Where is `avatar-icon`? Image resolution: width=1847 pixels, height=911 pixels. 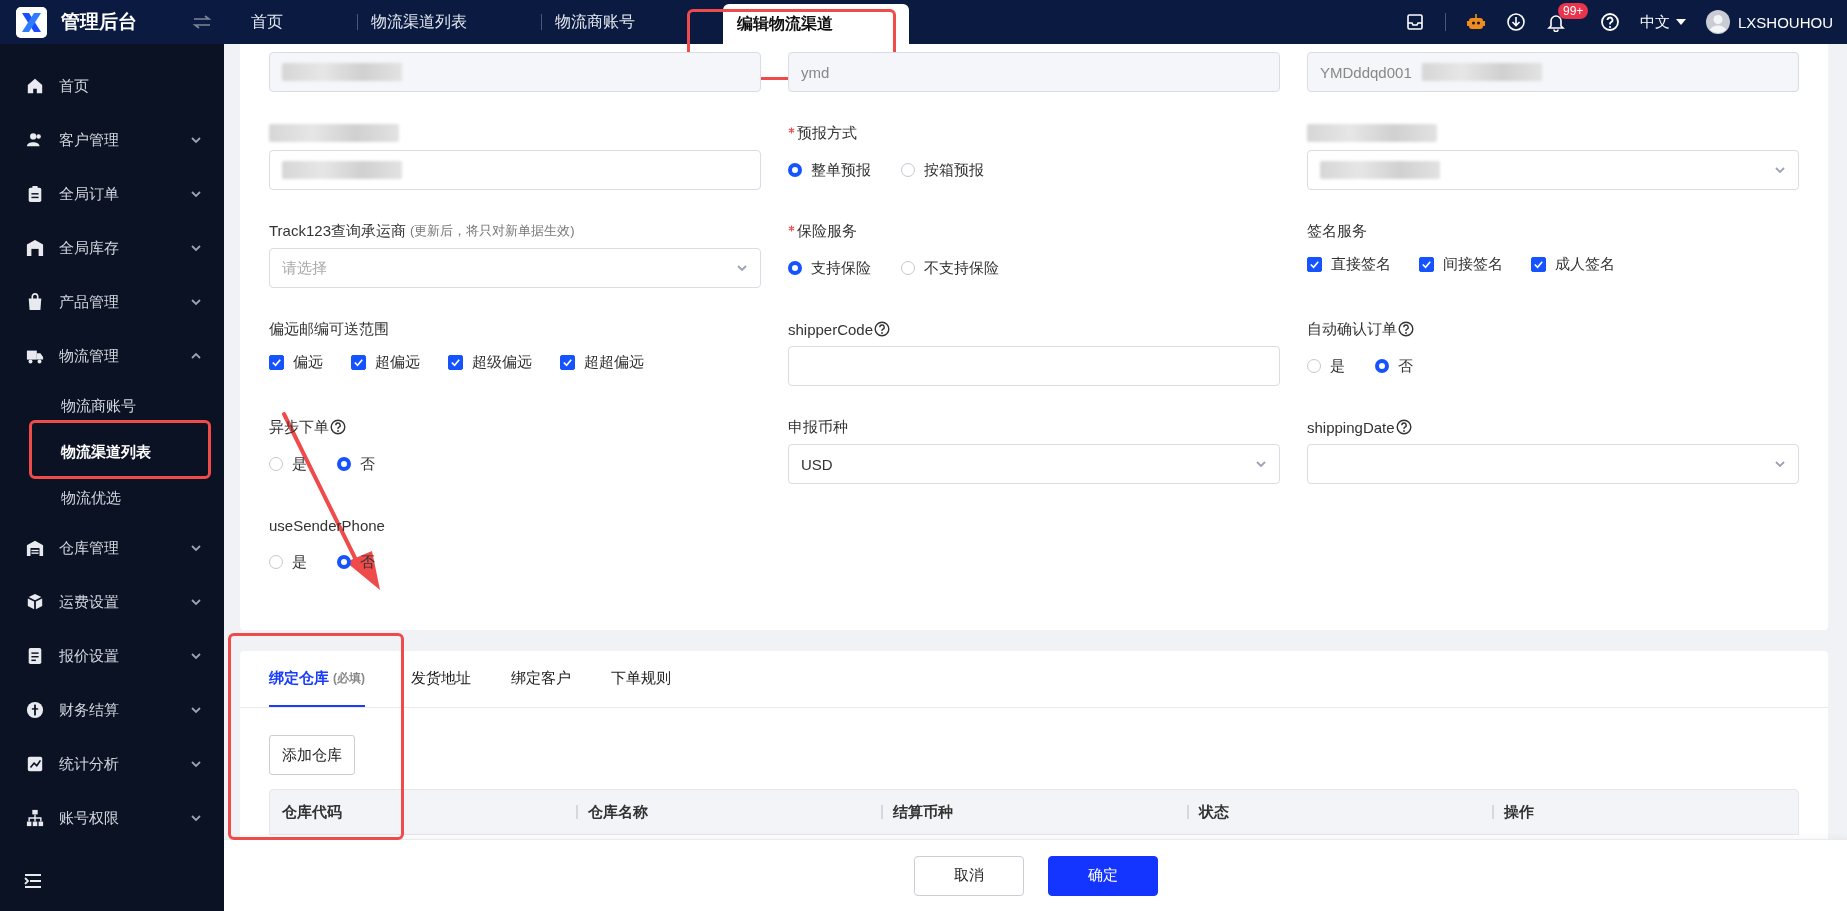
avatar-icon is located at coordinates (1717, 22).